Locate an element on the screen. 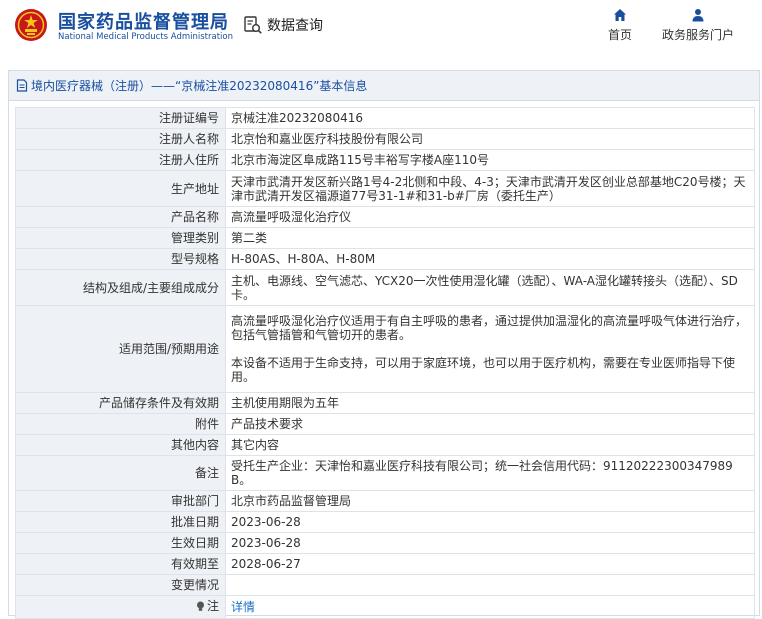 The height and width of the screenshot is (619, 762). table-row: 变更情况 is located at coordinates (385, 585).